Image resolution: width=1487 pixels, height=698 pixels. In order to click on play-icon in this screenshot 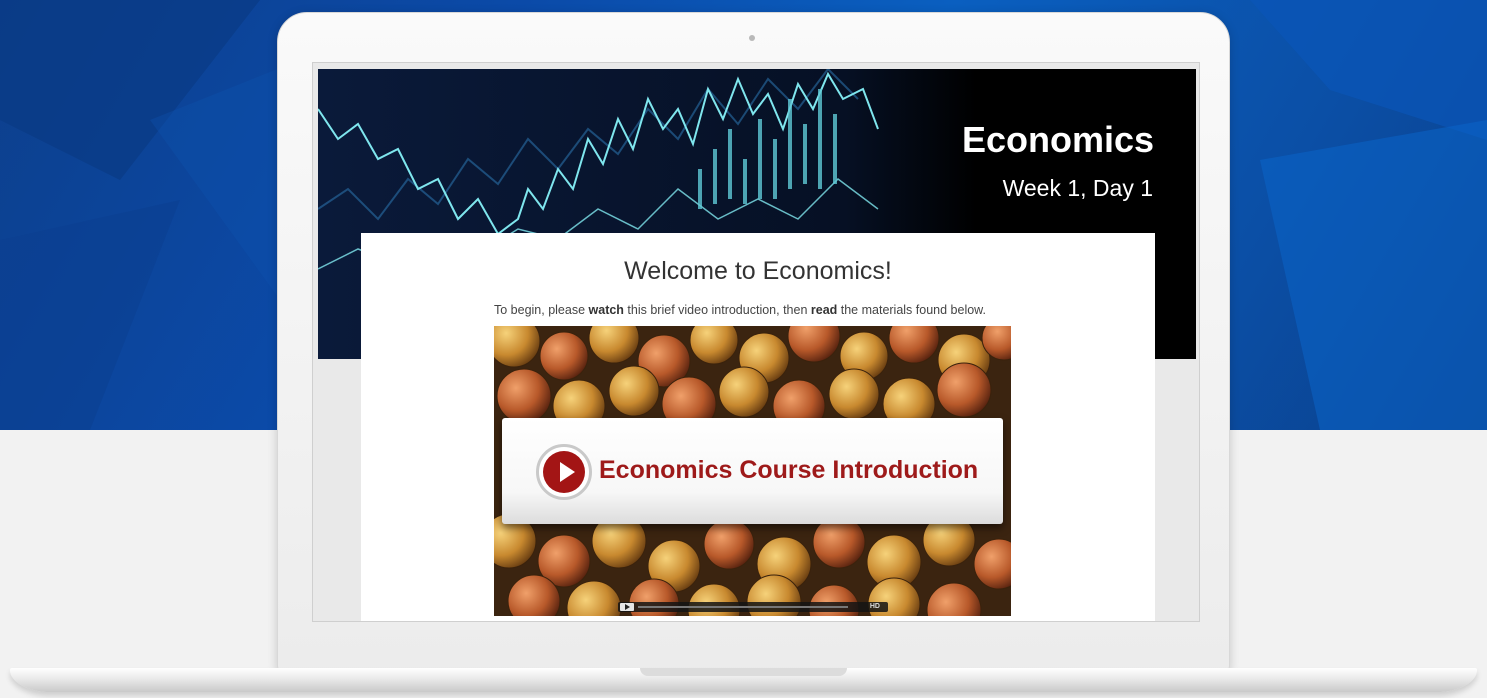, I will do `click(564, 472)`.